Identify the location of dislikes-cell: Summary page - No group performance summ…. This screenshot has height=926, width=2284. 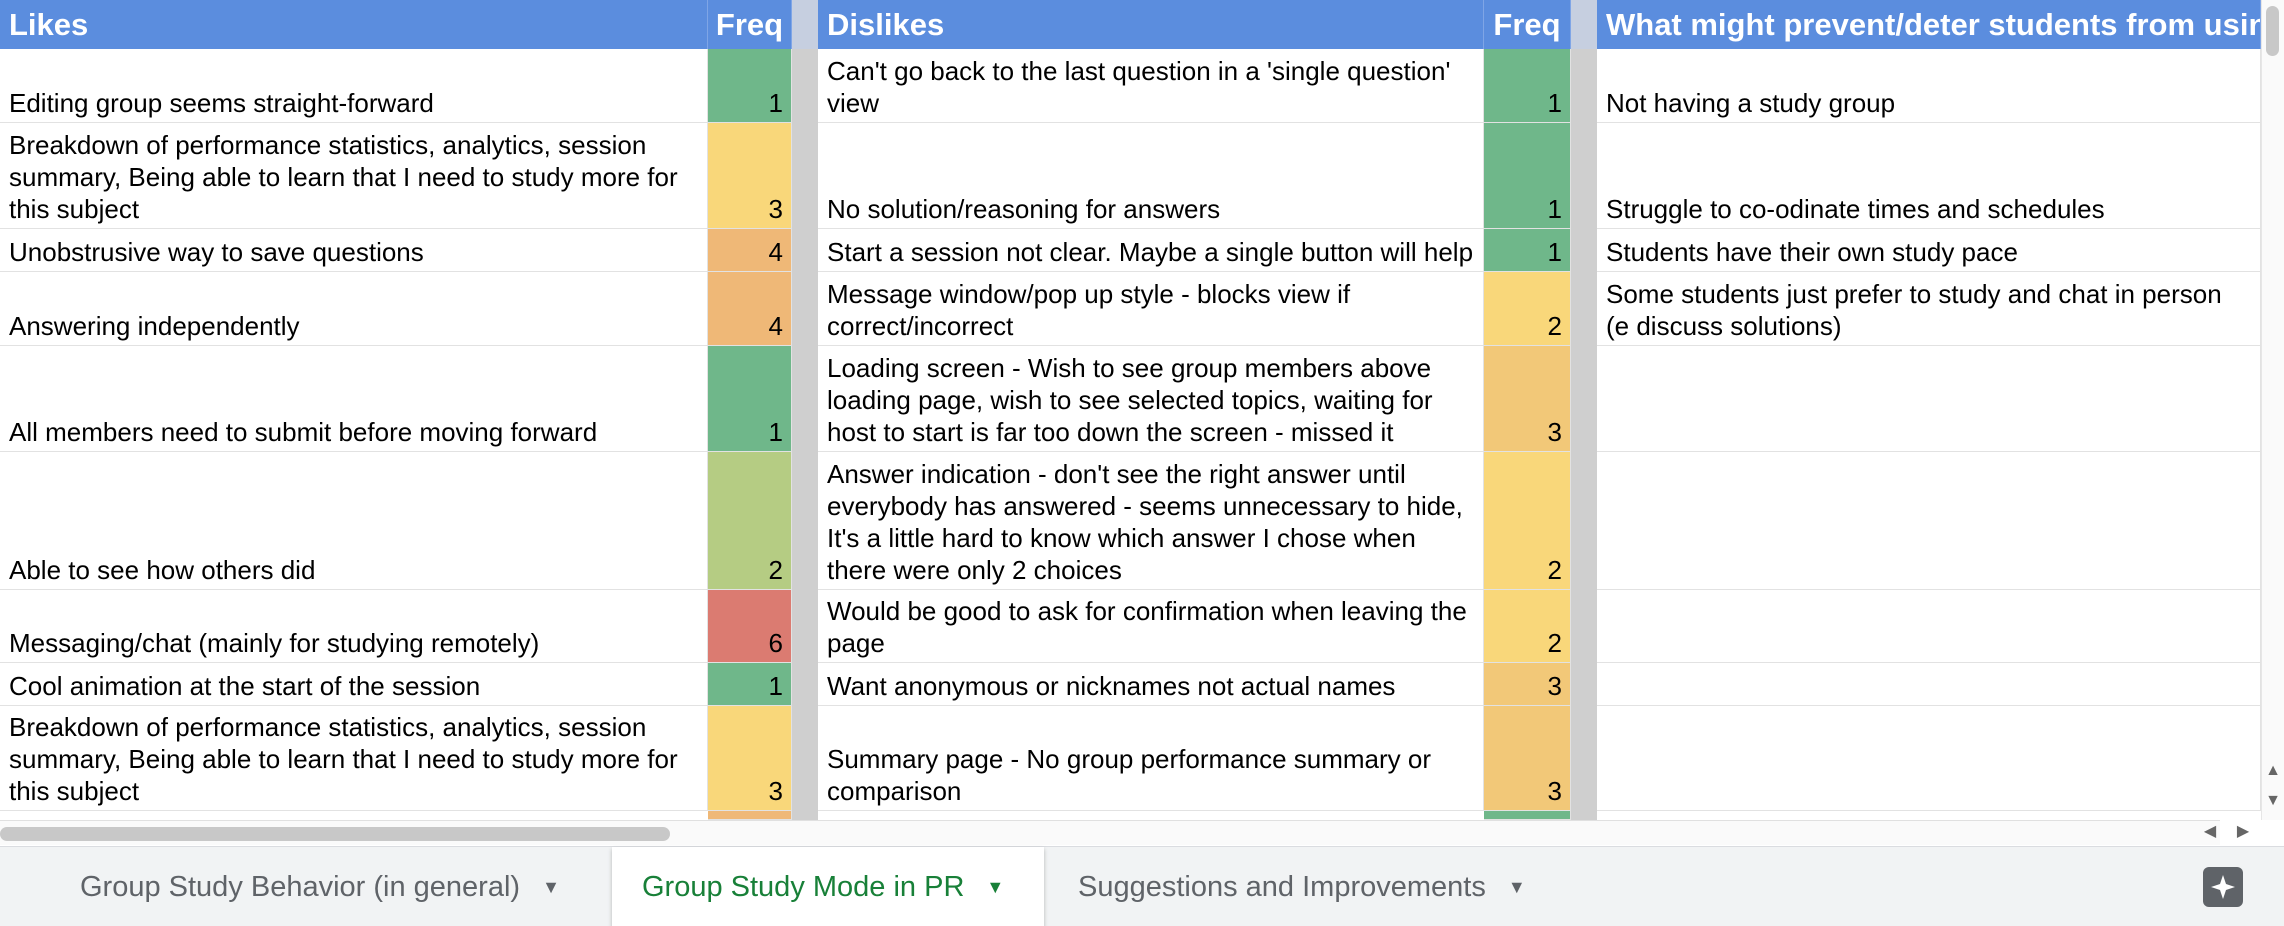
(1151, 758).